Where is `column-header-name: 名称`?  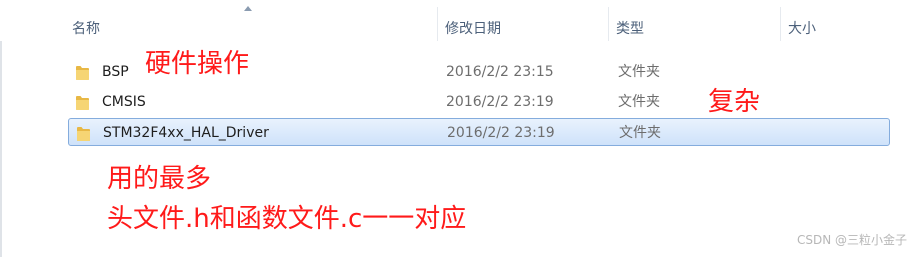 column-header-name: 名称 is located at coordinates (250, 20).